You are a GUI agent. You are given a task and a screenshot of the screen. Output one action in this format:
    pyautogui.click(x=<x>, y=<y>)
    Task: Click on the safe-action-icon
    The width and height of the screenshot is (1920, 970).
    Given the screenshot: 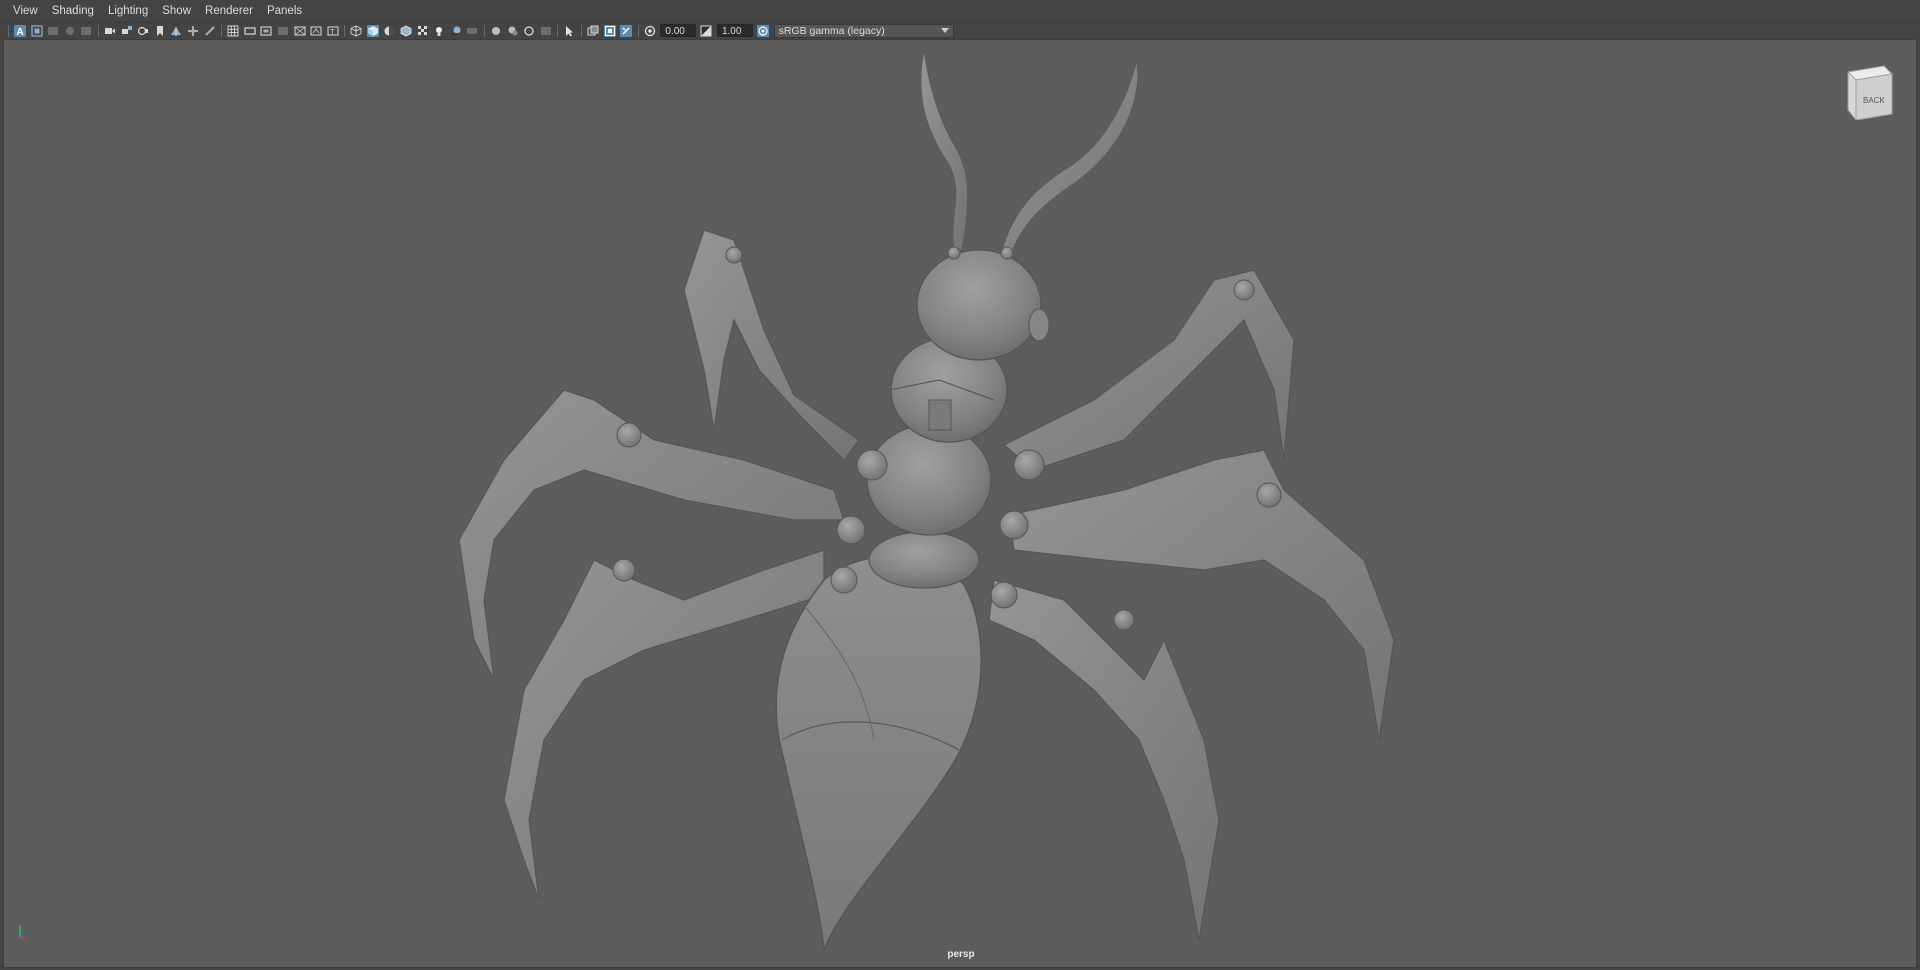 What is the action you would take?
    pyautogui.click(x=316, y=31)
    